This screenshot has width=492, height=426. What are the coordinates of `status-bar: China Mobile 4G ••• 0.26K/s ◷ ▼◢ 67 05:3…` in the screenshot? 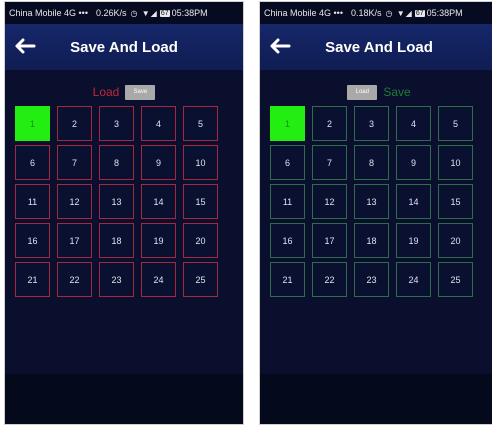 It's located at (124, 13).